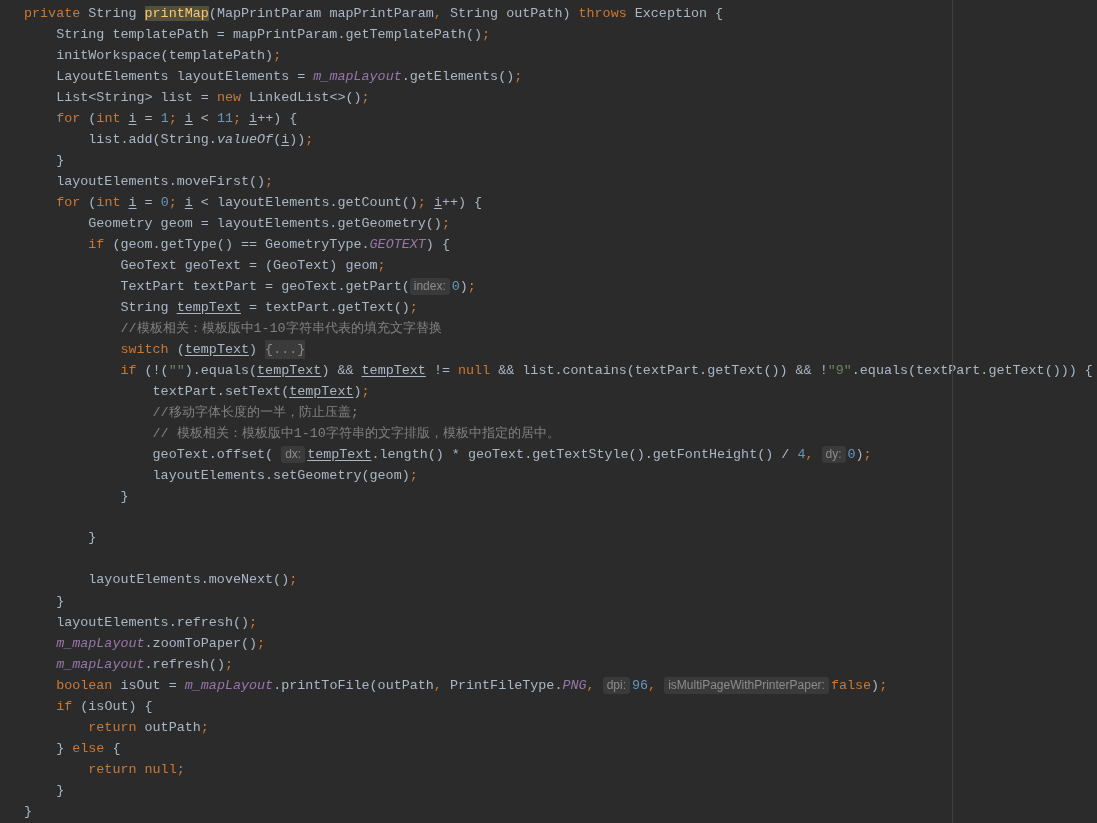  I want to click on code-line: List<String> list = new LinkedList<>();, so click(213, 98).